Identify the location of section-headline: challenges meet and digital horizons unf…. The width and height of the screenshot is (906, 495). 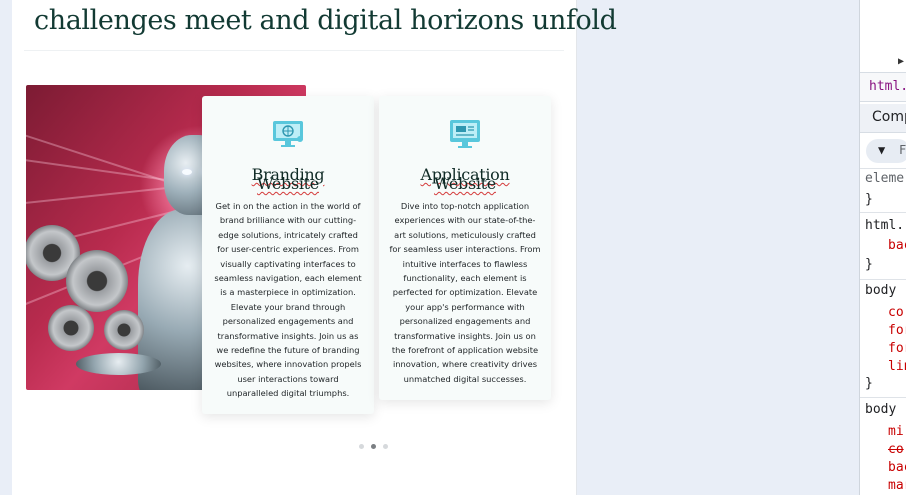
(325, 20).